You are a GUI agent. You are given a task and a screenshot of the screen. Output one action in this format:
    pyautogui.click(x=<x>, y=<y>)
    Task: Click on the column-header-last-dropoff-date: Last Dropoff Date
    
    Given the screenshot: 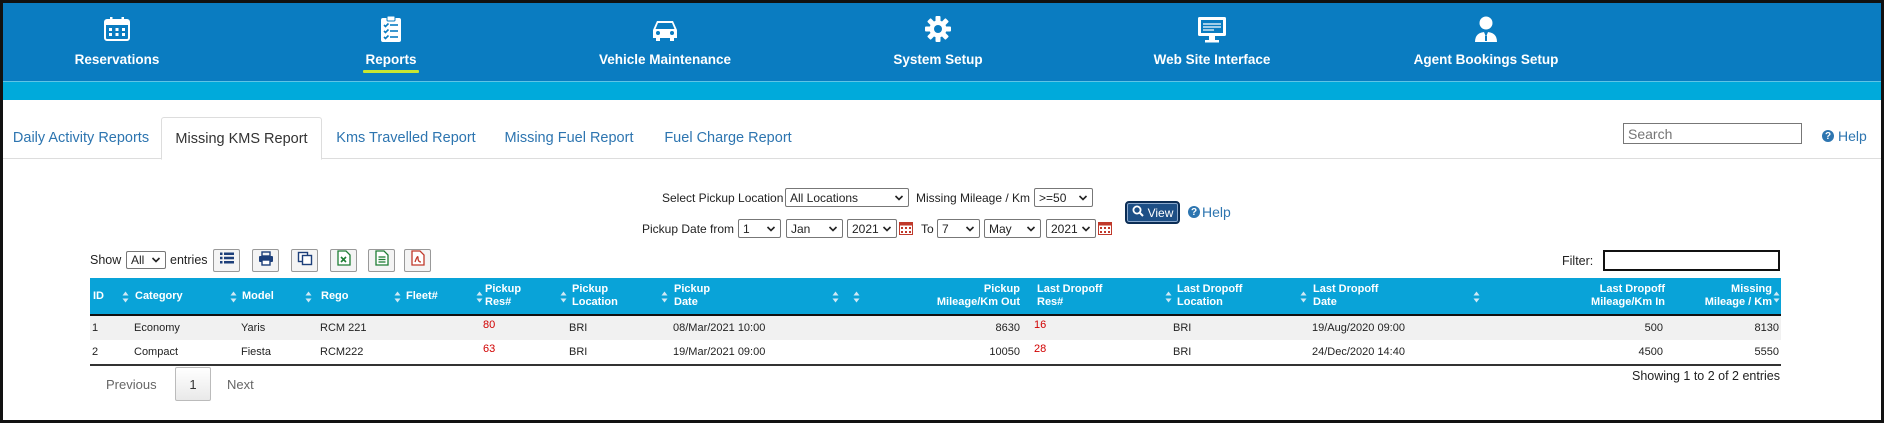 What is the action you would take?
    pyautogui.click(x=1363, y=296)
    